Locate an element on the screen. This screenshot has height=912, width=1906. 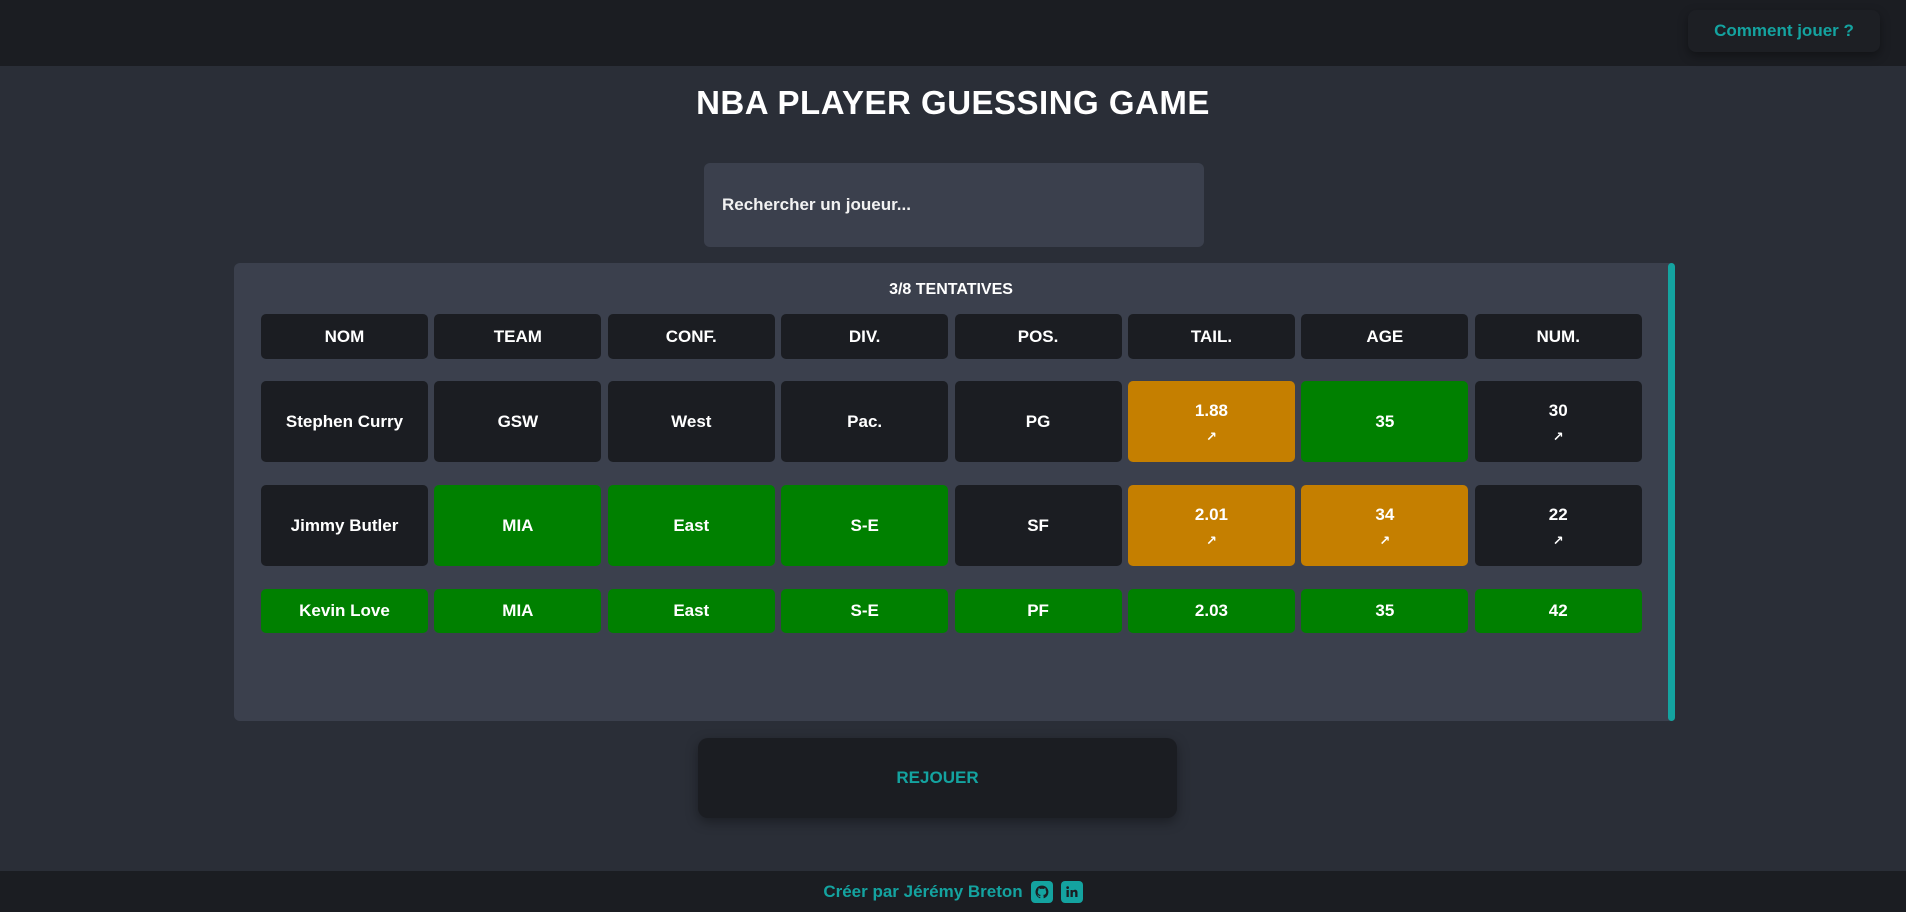
column-header: AGE is located at coordinates (1385, 336).